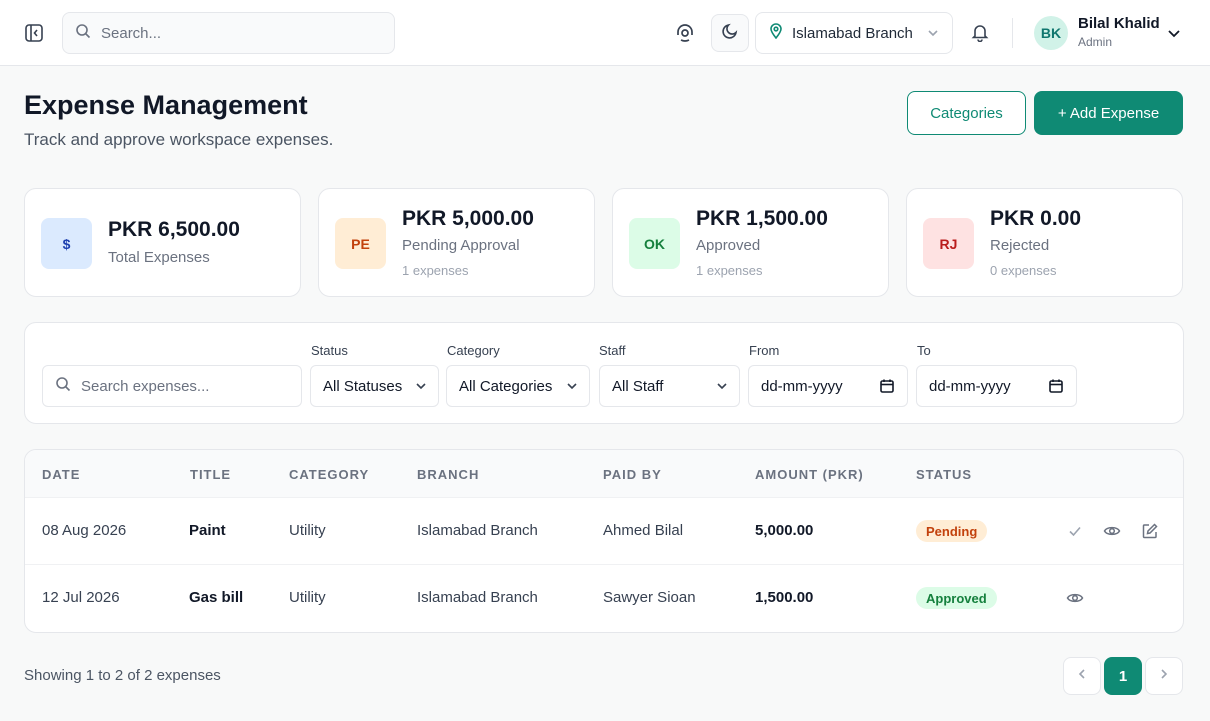  What do you see at coordinates (1051, 33) in the screenshot?
I see `avatar: BK` at bounding box center [1051, 33].